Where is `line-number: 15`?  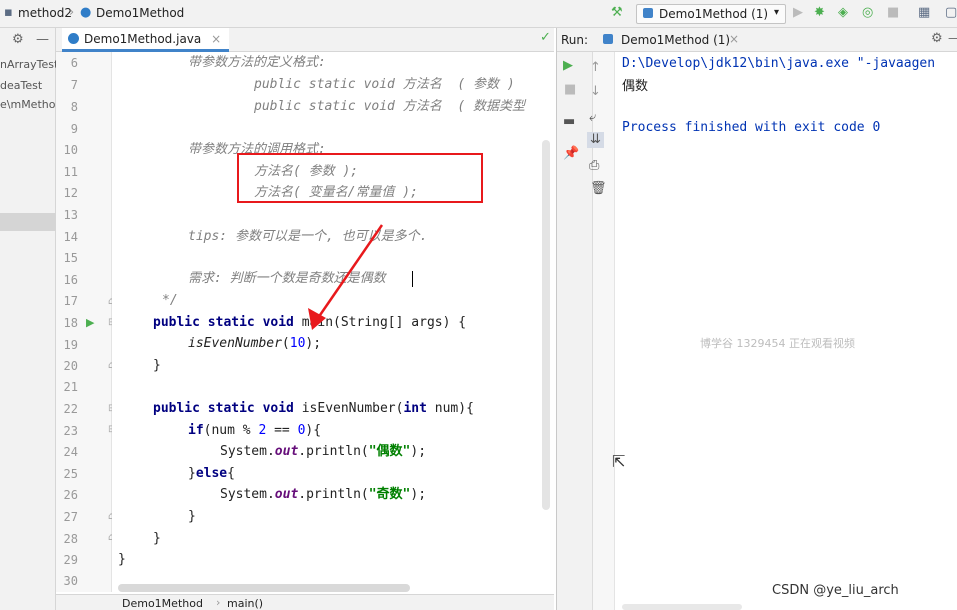 line-number: 15 is located at coordinates (70, 258).